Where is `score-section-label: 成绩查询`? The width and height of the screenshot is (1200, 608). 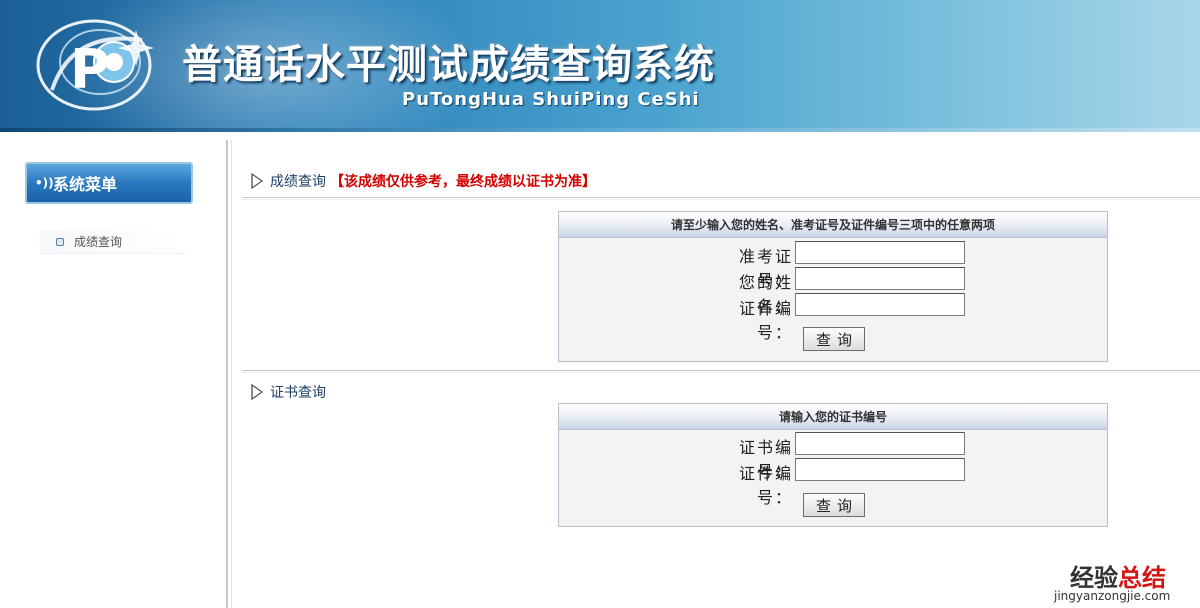
score-section-label: 成绩查询 is located at coordinates (298, 182).